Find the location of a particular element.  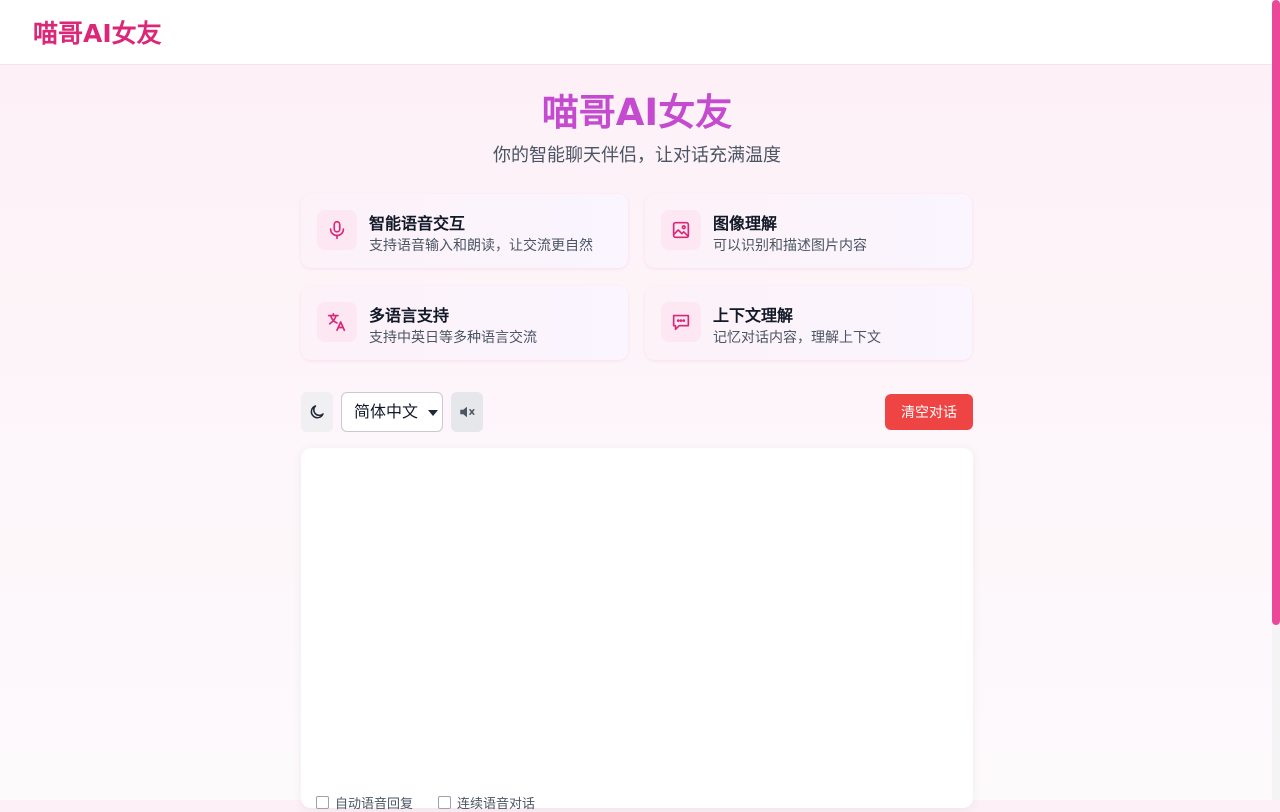

speaker-muted-icon is located at coordinates (467, 412).